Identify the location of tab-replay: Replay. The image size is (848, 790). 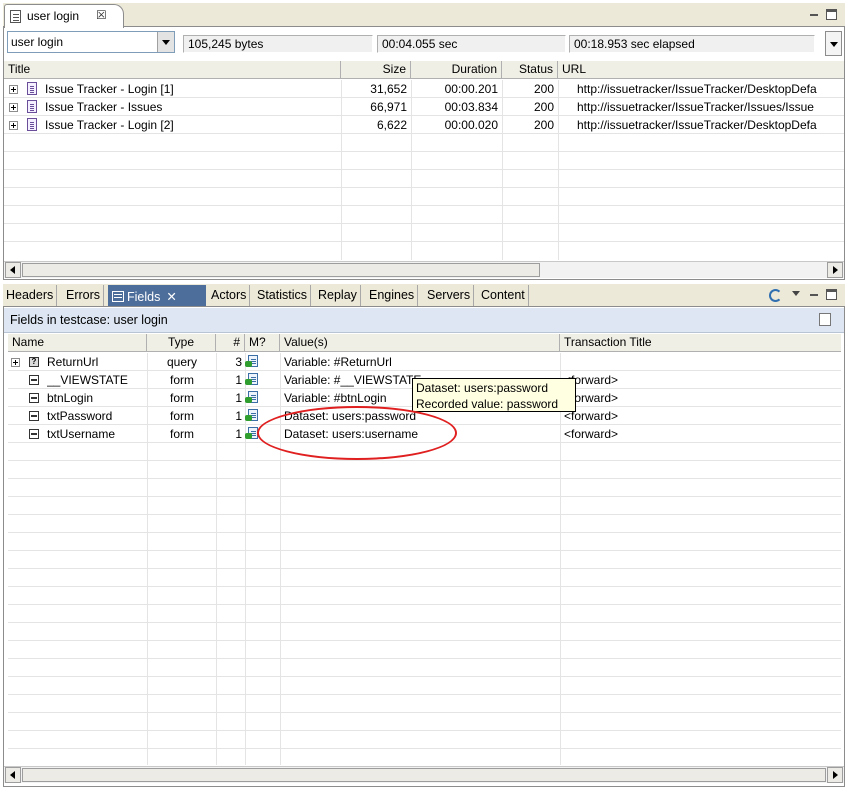
(338, 295).